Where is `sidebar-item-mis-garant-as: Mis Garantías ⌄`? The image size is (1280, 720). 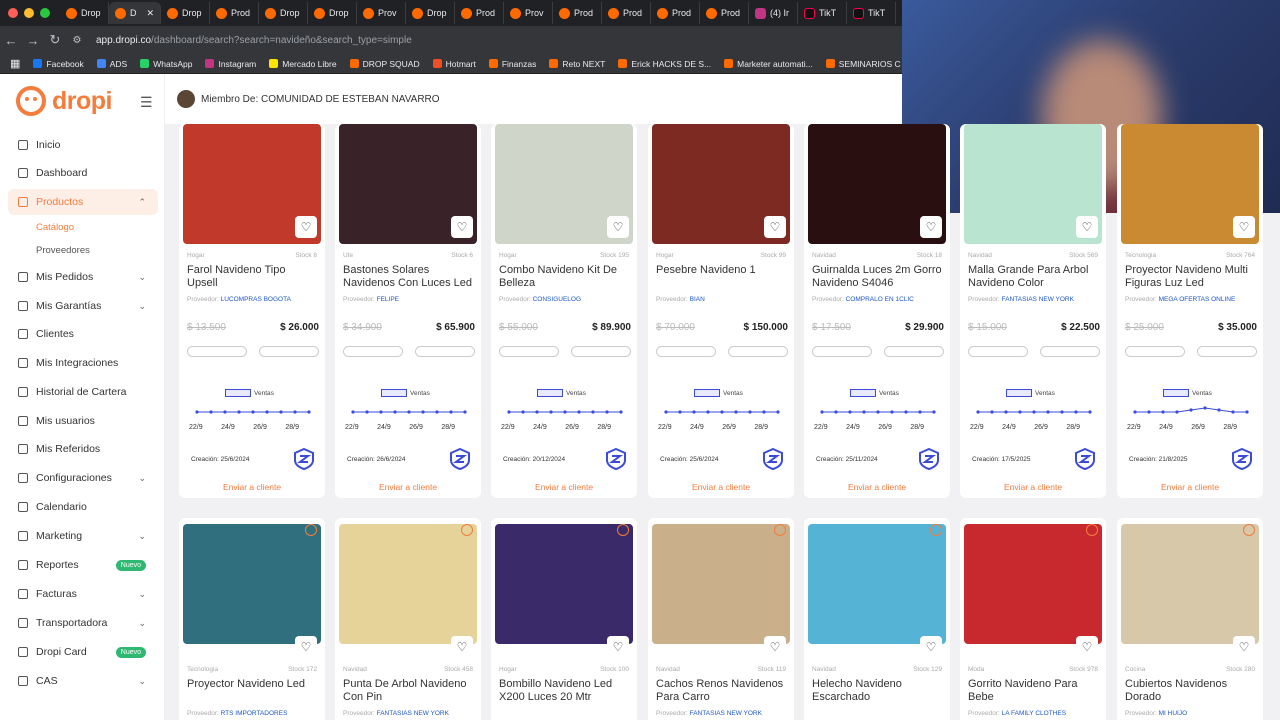 sidebar-item-mis-garant-as: Mis Garantías ⌄ is located at coordinates (83, 306).